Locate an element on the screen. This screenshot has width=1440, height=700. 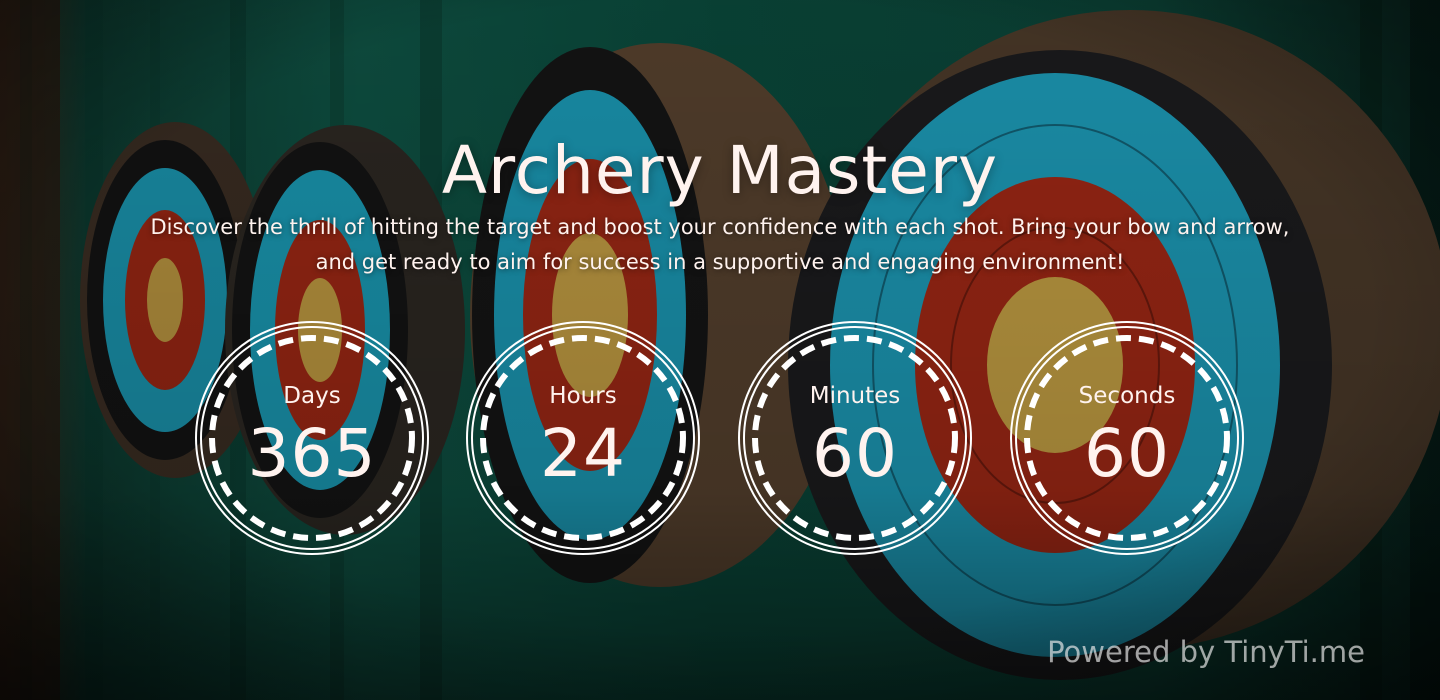
countdown-hours: Hours 24 is located at coordinates (583, 438).